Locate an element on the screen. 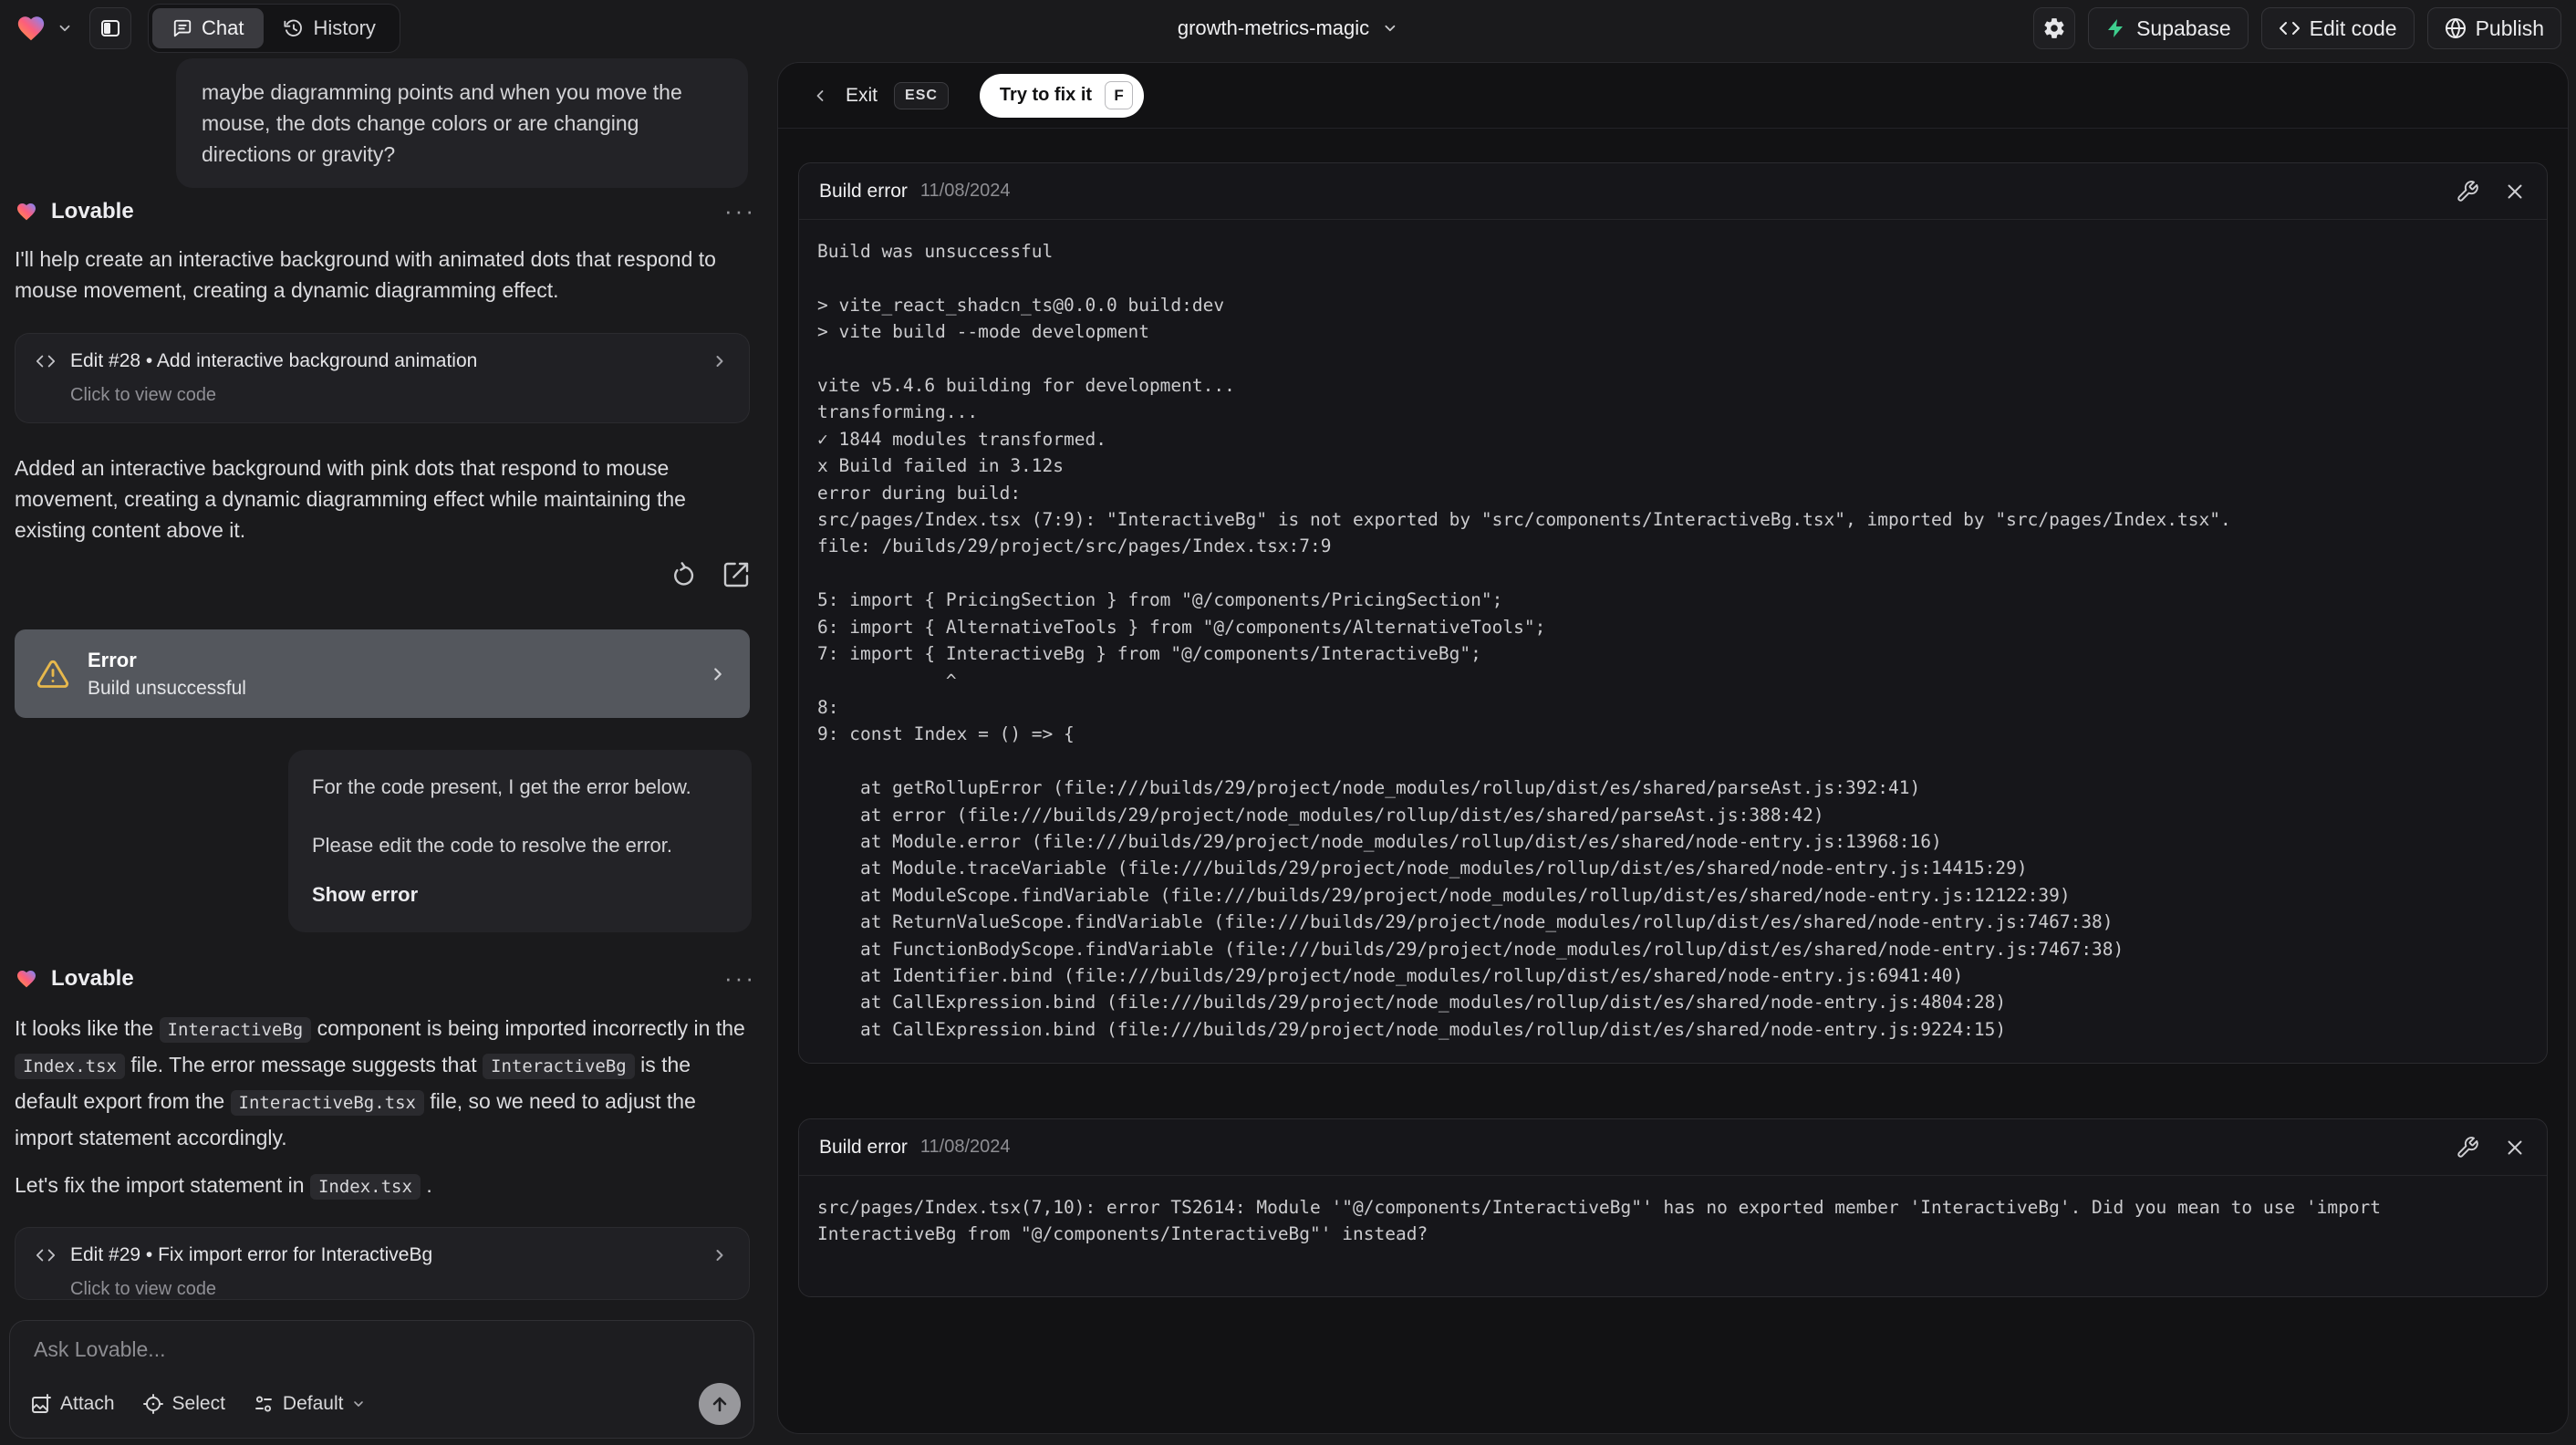 The image size is (2576, 1445). select-button: Select is located at coordinates (183, 1404).